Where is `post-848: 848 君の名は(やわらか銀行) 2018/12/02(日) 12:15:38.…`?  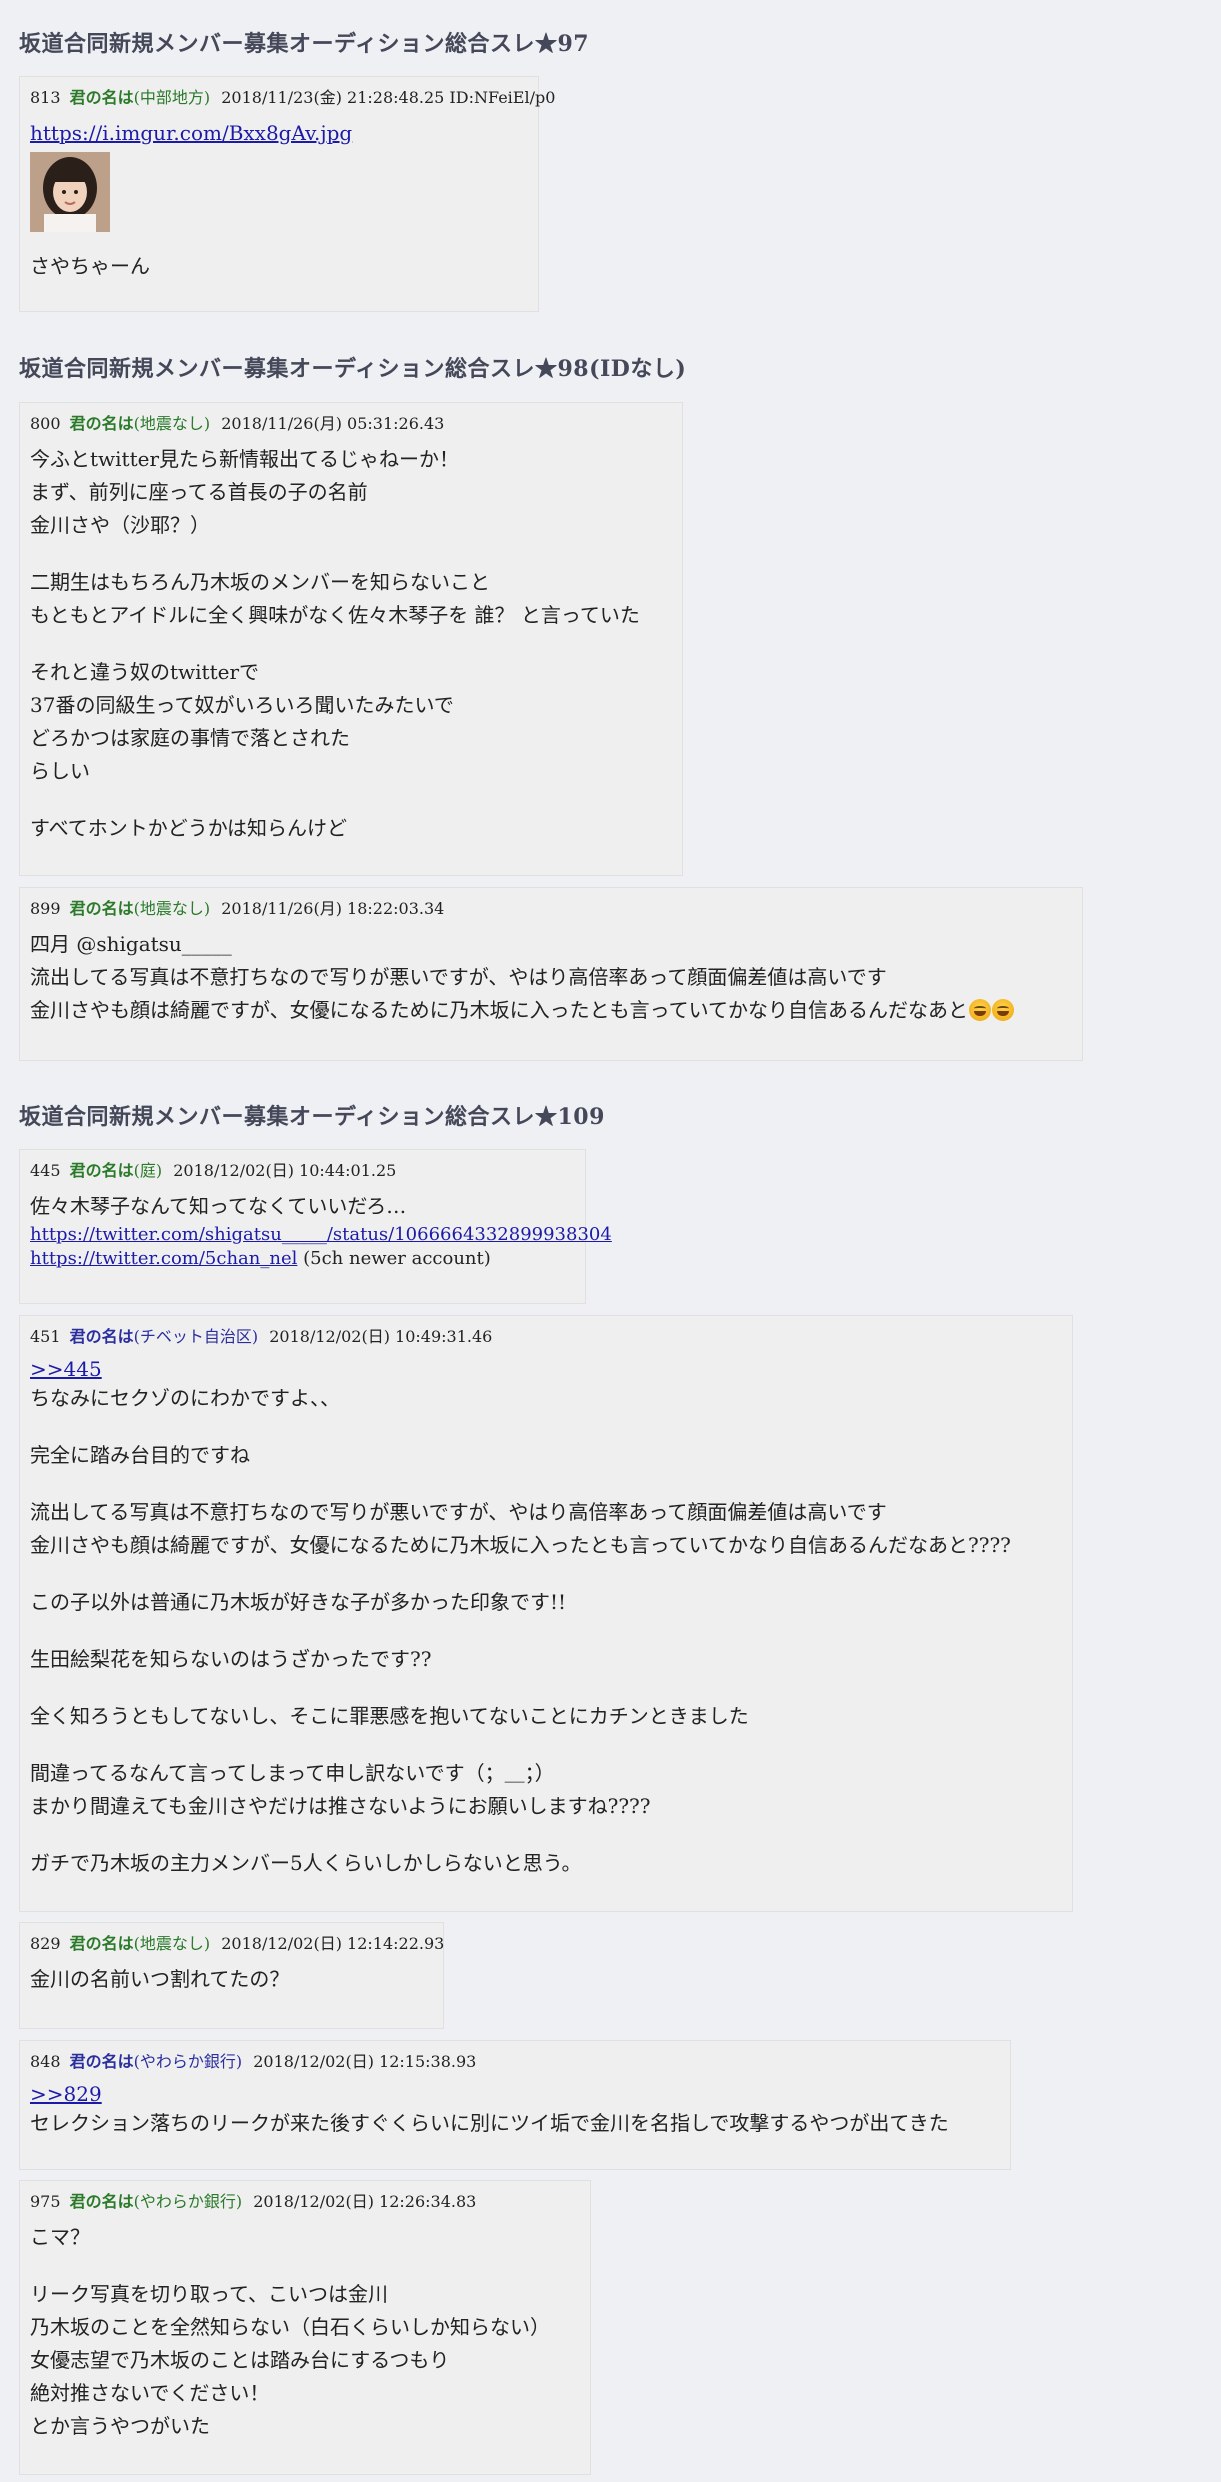
post-848: 848 君の名は(やわらか銀行) 2018/12/02(日) 12:15:38.… is located at coordinates (515, 2105).